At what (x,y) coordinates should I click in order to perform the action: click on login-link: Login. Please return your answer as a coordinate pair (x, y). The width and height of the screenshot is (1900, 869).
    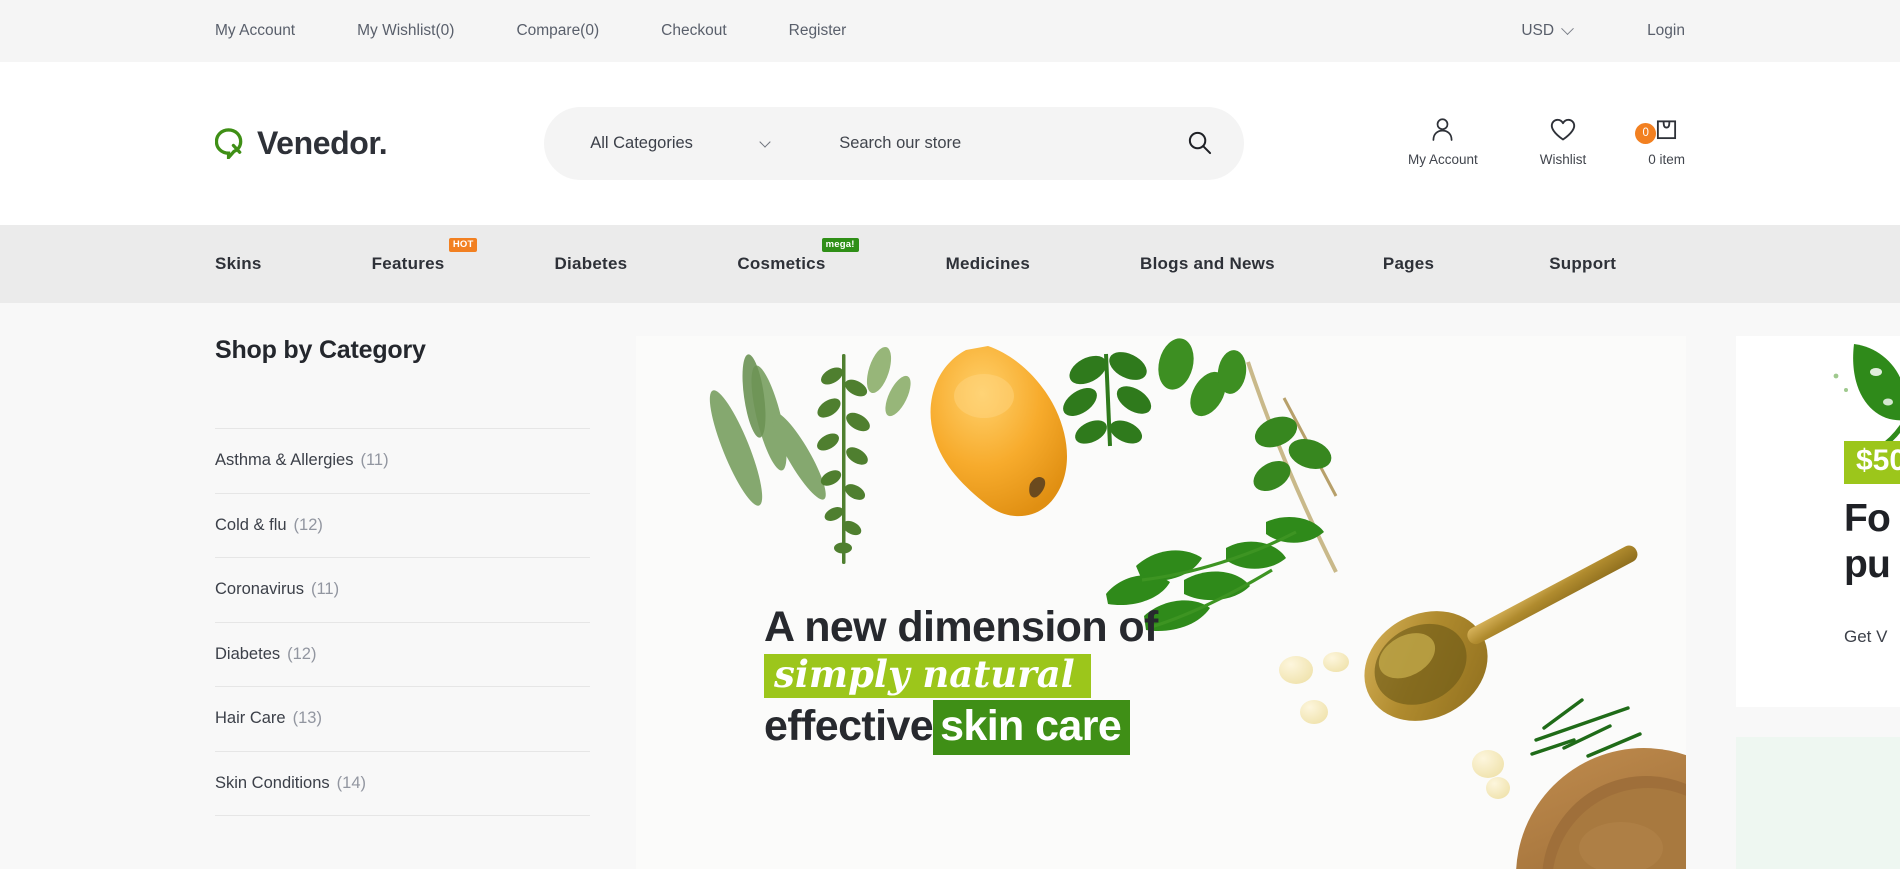
    Looking at the image, I should click on (1666, 31).